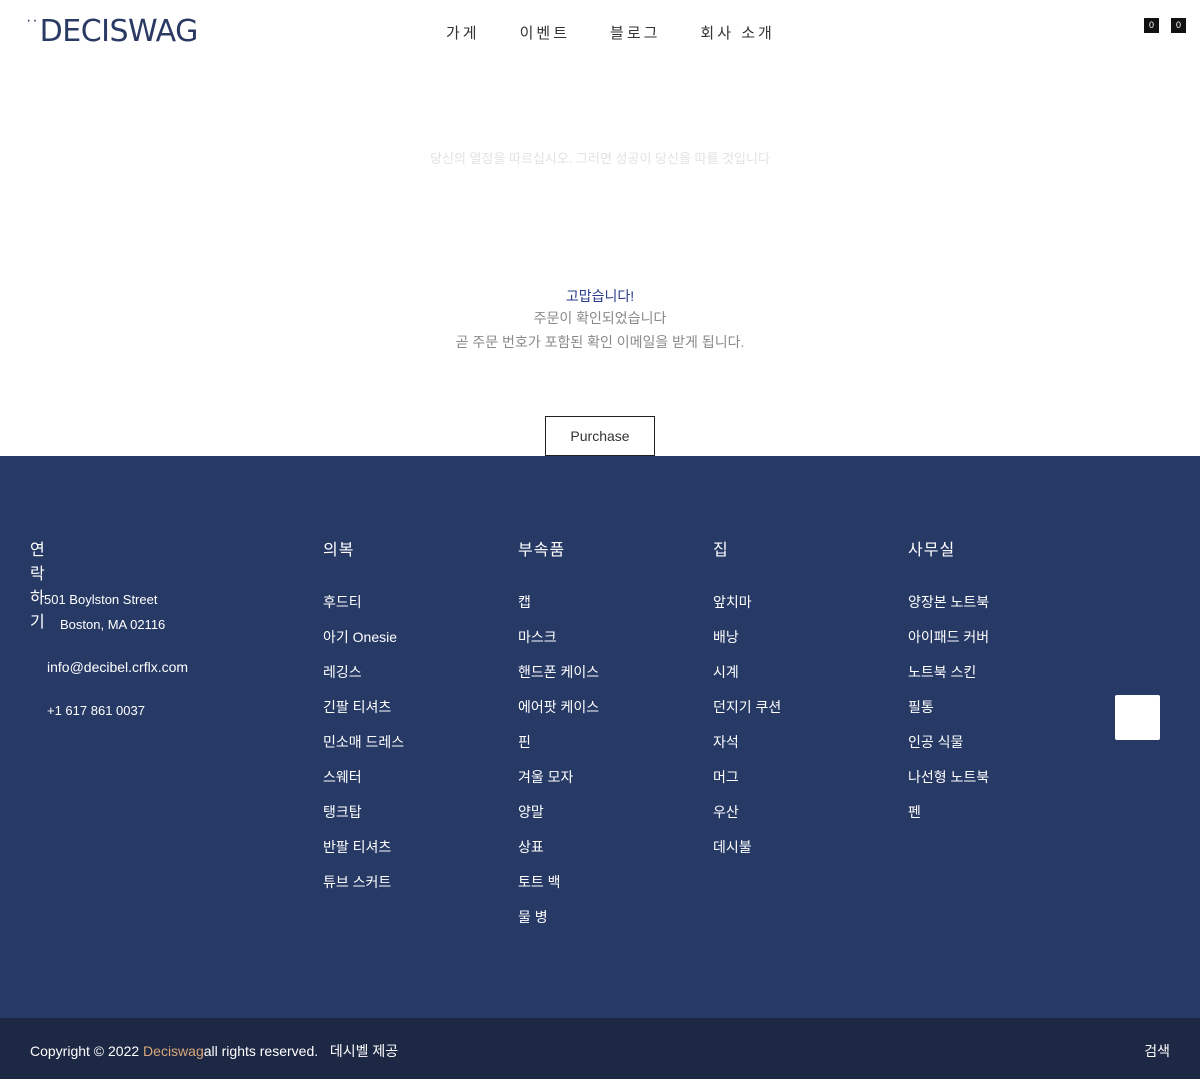 The height and width of the screenshot is (1079, 1200). Describe the element at coordinates (364, 1051) in the screenshot. I see `powered-by-link: 데시벨 제공` at that location.